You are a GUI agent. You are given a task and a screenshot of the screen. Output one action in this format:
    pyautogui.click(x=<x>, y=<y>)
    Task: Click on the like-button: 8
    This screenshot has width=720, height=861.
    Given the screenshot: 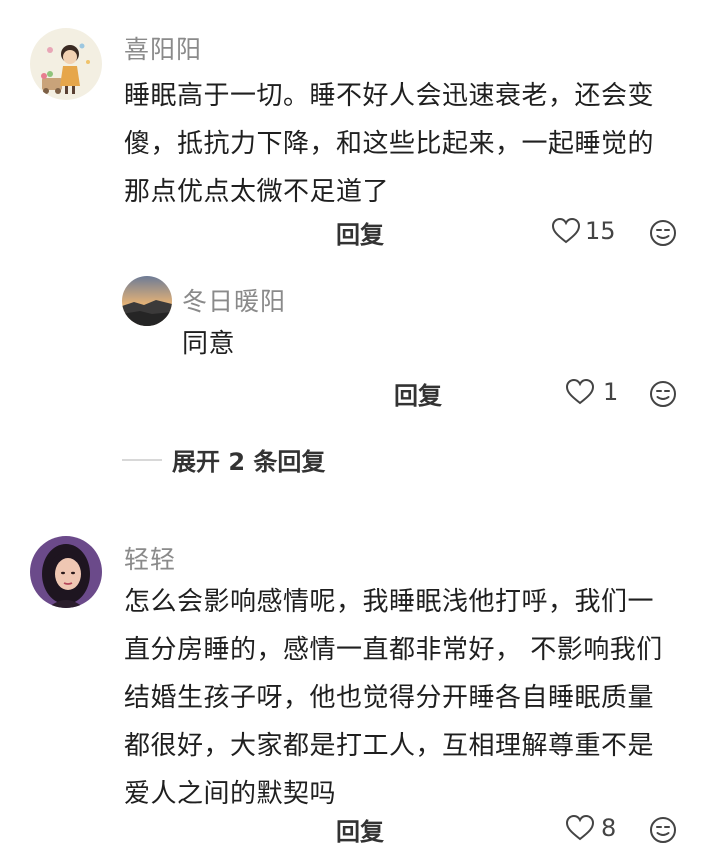 What is the action you would take?
    pyautogui.click(x=590, y=828)
    